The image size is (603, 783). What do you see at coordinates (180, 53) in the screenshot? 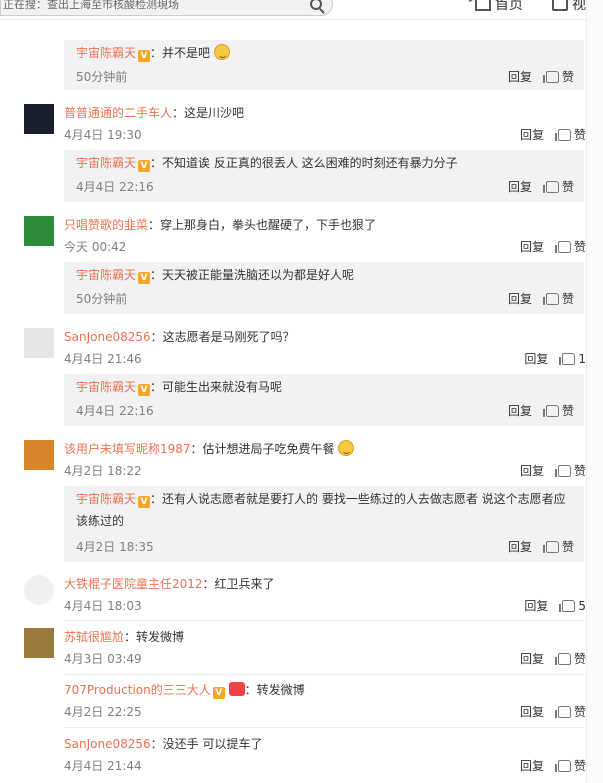
I see `reply-text: ：并不是吧` at bounding box center [180, 53].